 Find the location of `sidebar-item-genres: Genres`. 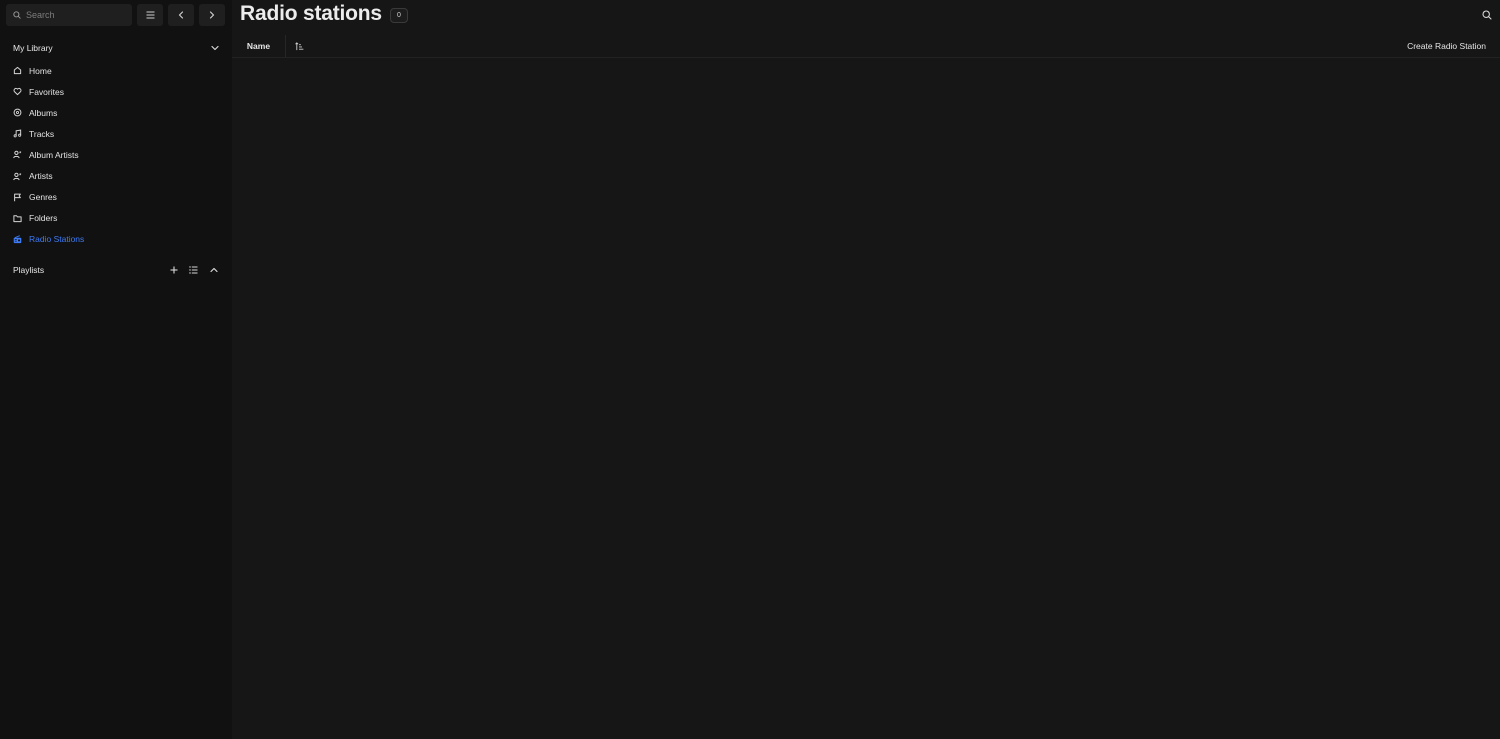

sidebar-item-genres: Genres is located at coordinates (48, 197).